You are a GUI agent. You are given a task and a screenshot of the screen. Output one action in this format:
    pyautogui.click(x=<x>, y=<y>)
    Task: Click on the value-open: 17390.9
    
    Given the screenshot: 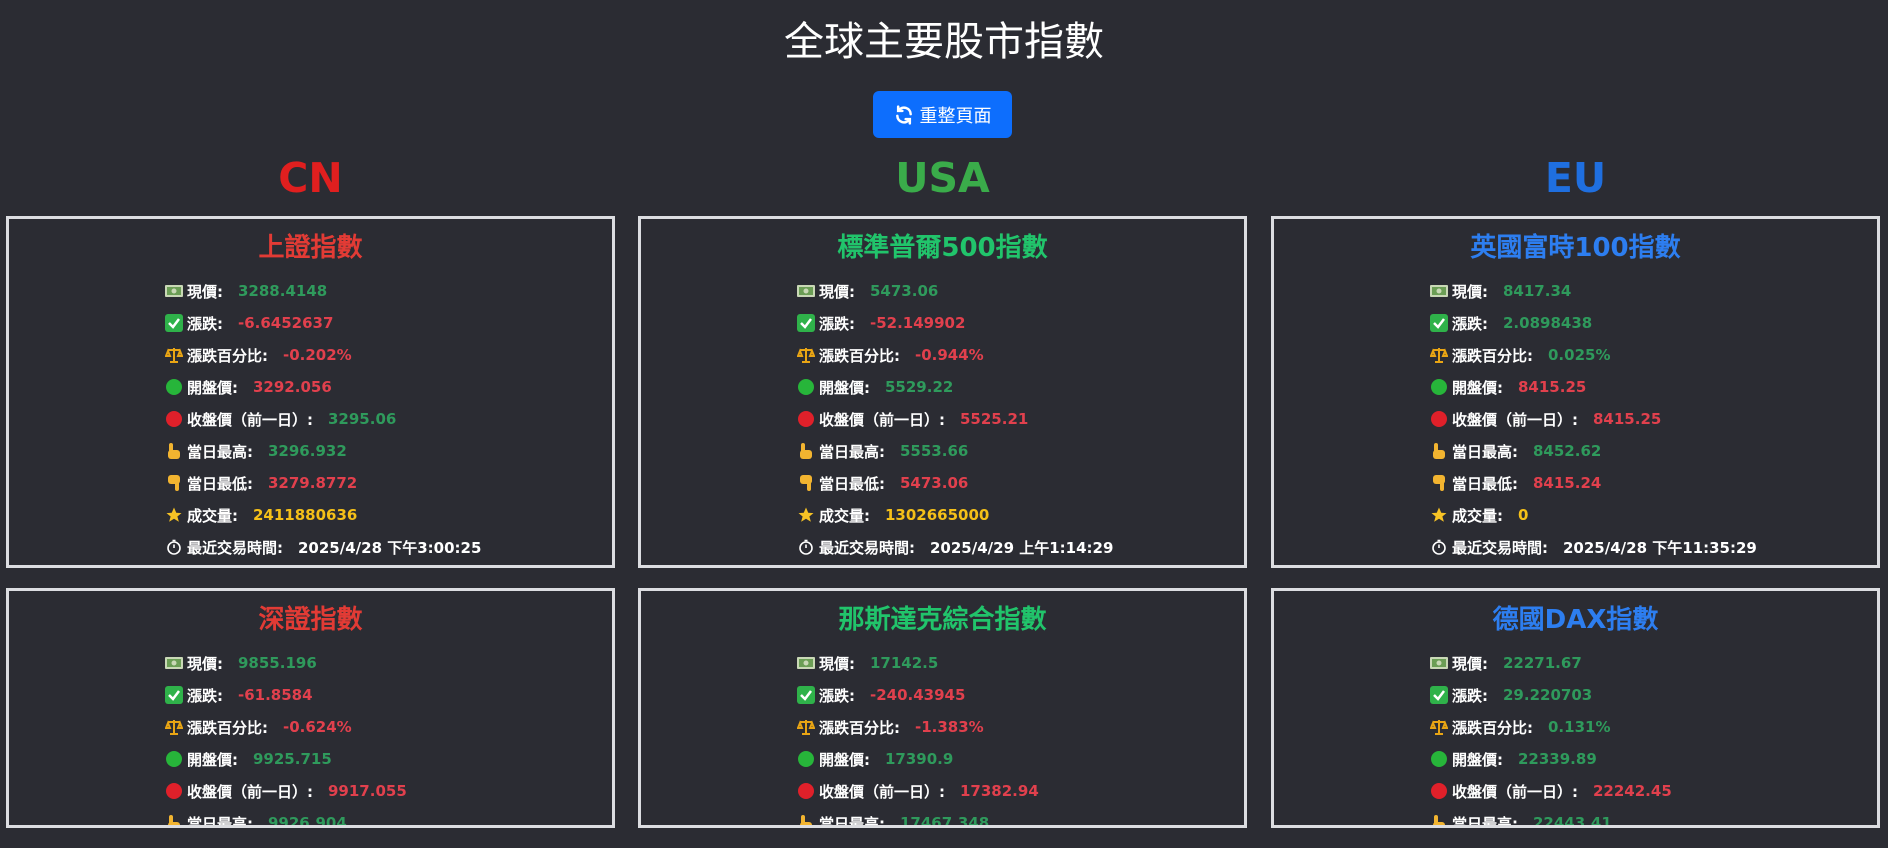 What is the action you would take?
    pyautogui.click(x=919, y=759)
    